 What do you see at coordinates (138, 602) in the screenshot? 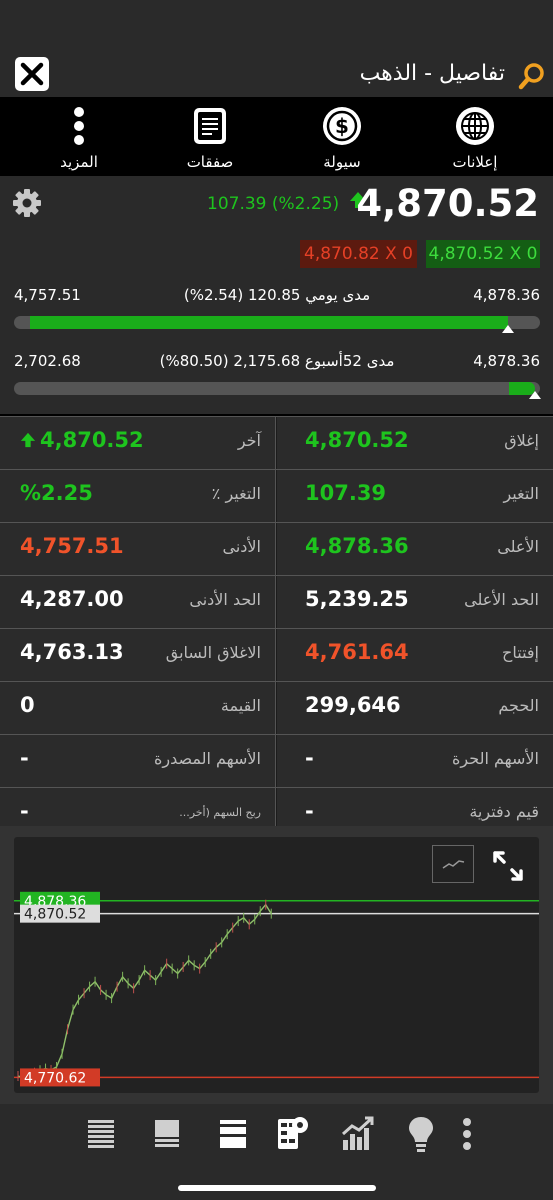
I see `stat-cell: الحد الأدنى 4,287.00` at bounding box center [138, 602].